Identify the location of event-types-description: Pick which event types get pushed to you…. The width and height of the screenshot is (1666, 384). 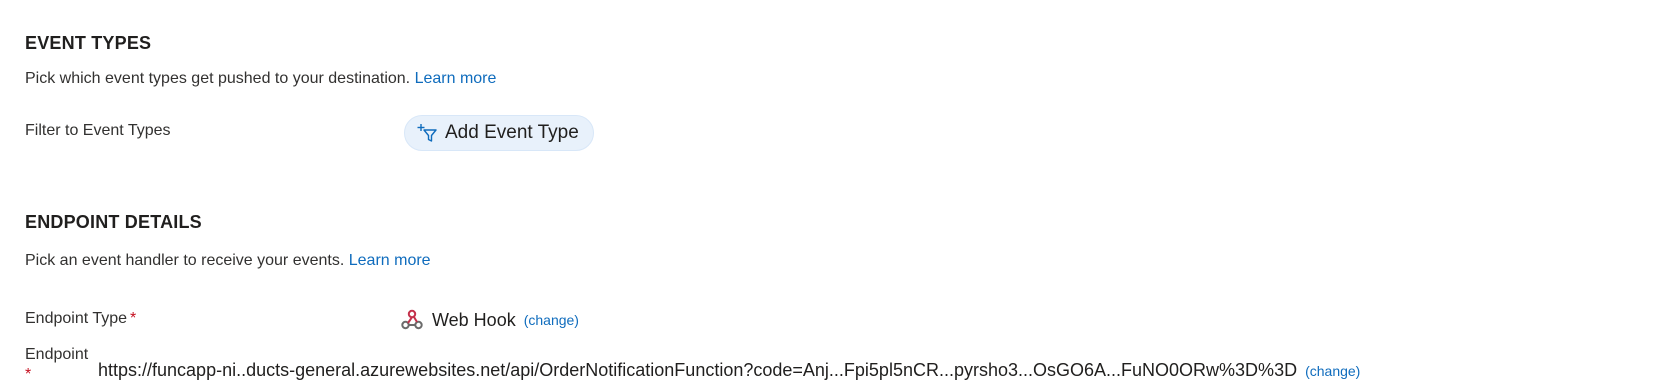
(218, 78).